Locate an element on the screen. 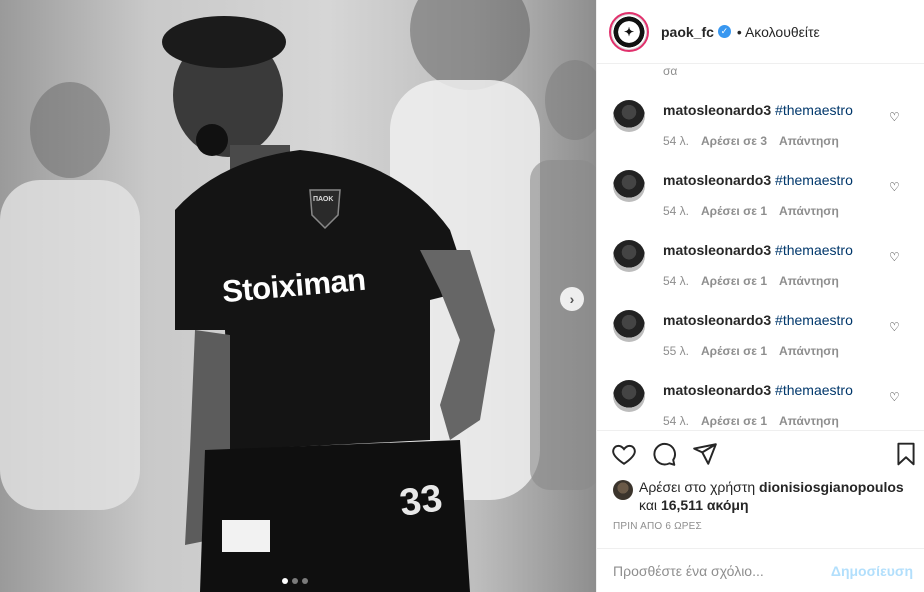 The height and width of the screenshot is (592, 924). likes-prefix: Αρέσει στο χρήστη is located at coordinates (697, 487).